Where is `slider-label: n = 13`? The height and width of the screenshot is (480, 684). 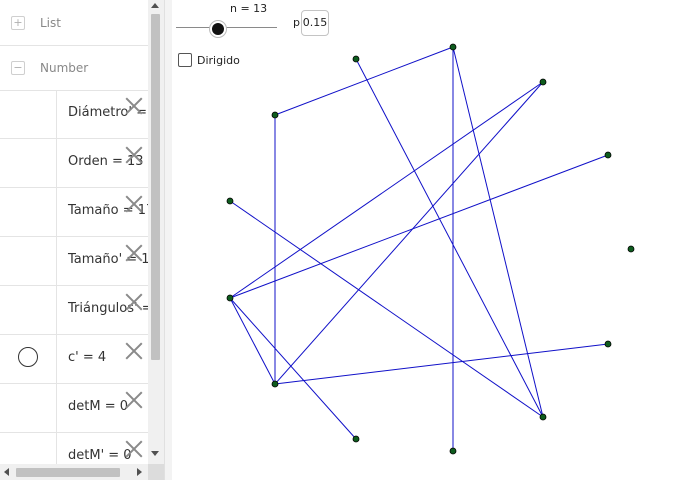 slider-label: n = 13 is located at coordinates (249, 8).